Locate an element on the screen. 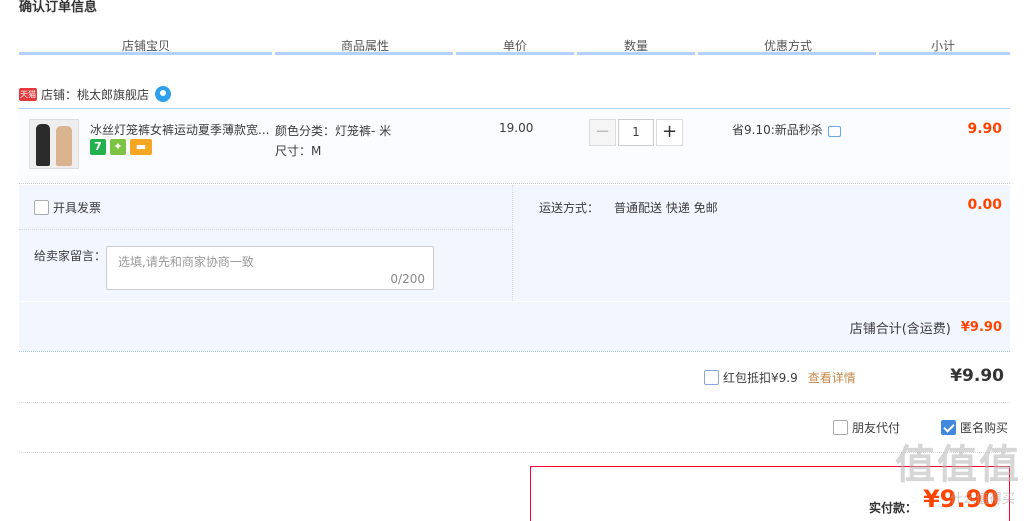 This screenshot has width=1027, height=521. discount-detail-icon is located at coordinates (834, 131).